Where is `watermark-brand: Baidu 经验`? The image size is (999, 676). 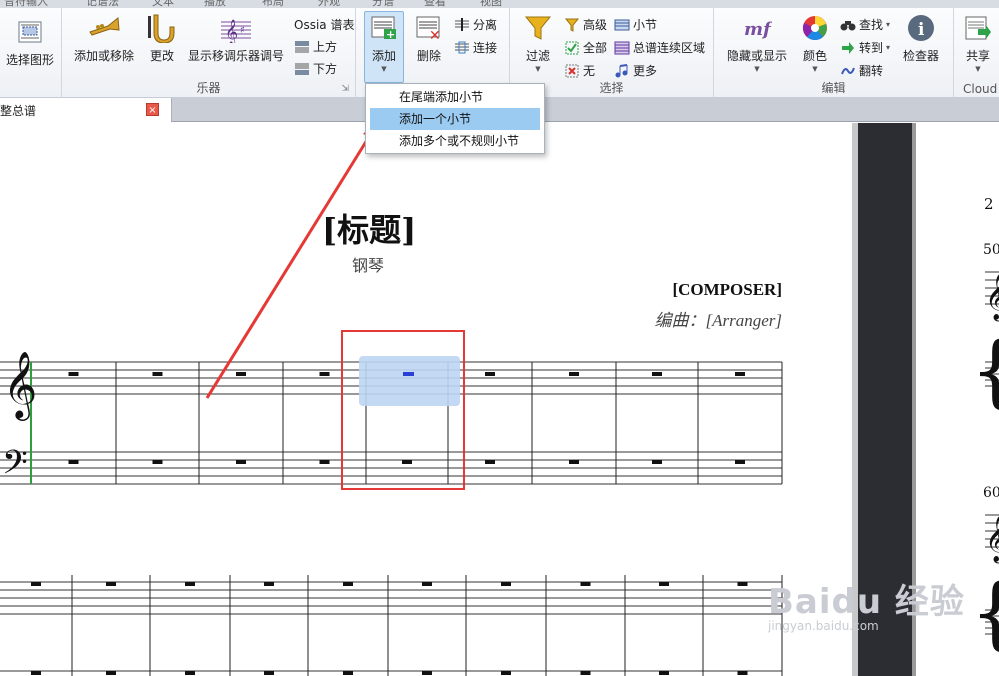 watermark-brand: Baidu 经验 is located at coordinates (866, 602).